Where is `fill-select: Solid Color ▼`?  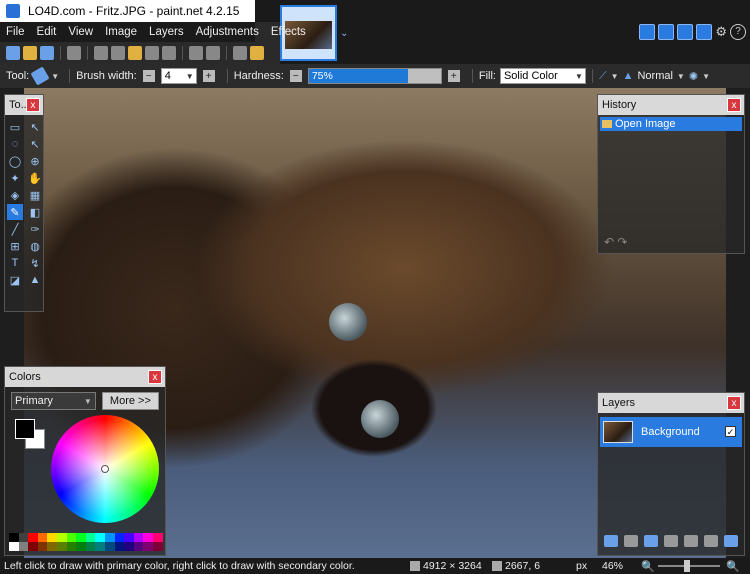
fill-select: Solid Color ▼ is located at coordinates (542, 76).